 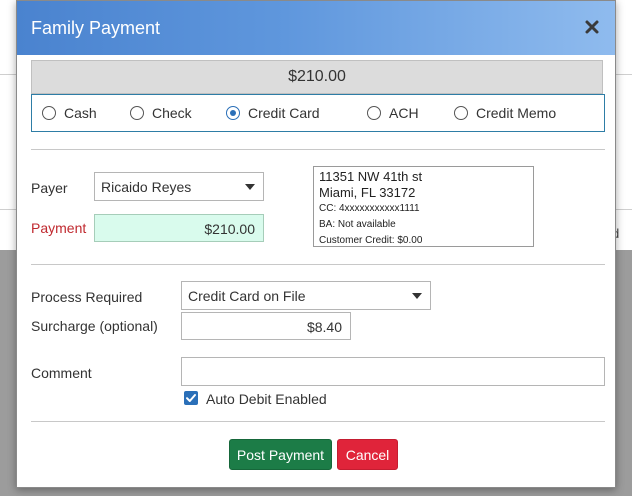 I want to click on comment-input, so click(x=393, y=371).